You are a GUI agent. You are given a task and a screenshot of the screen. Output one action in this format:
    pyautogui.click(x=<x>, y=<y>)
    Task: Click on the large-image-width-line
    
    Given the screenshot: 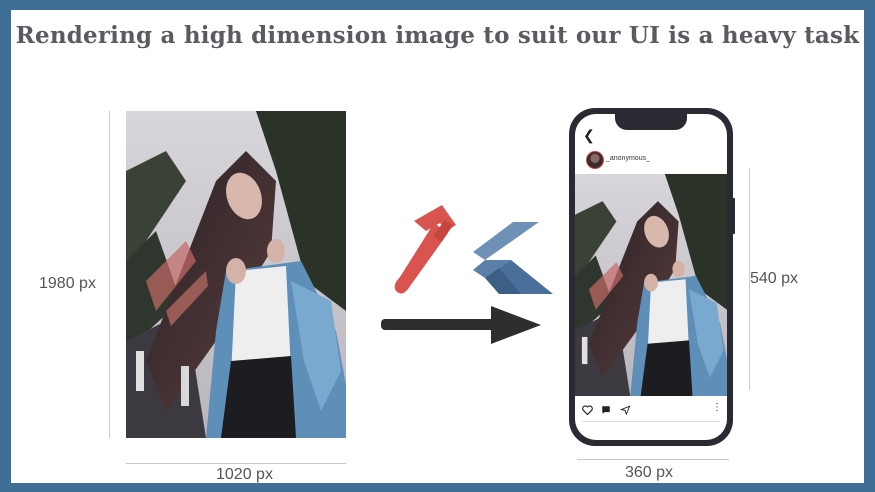 What is the action you would take?
    pyautogui.click(x=236, y=463)
    